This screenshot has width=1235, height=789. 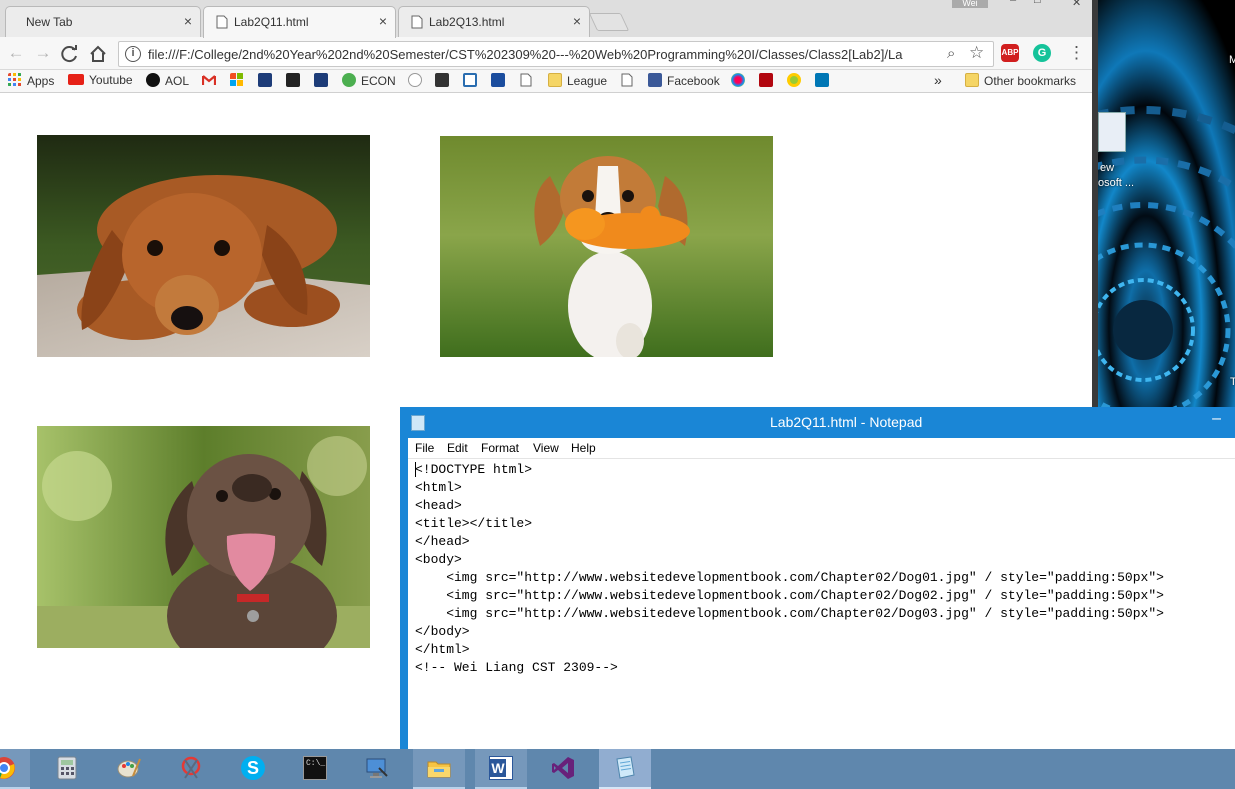 I want to click on bookmark-aol: AOL, so click(x=167, y=81).